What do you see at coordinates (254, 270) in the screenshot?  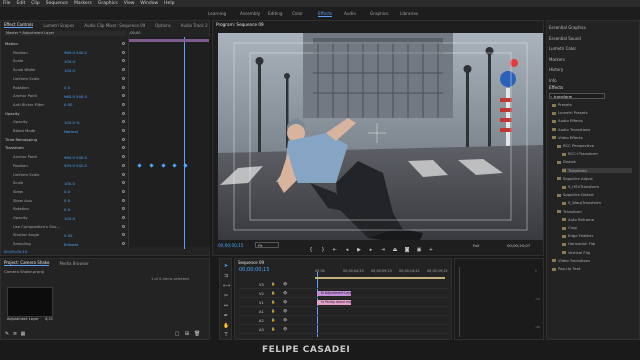 I see `timeline-timecode: 00;00;00;15` at bounding box center [254, 270].